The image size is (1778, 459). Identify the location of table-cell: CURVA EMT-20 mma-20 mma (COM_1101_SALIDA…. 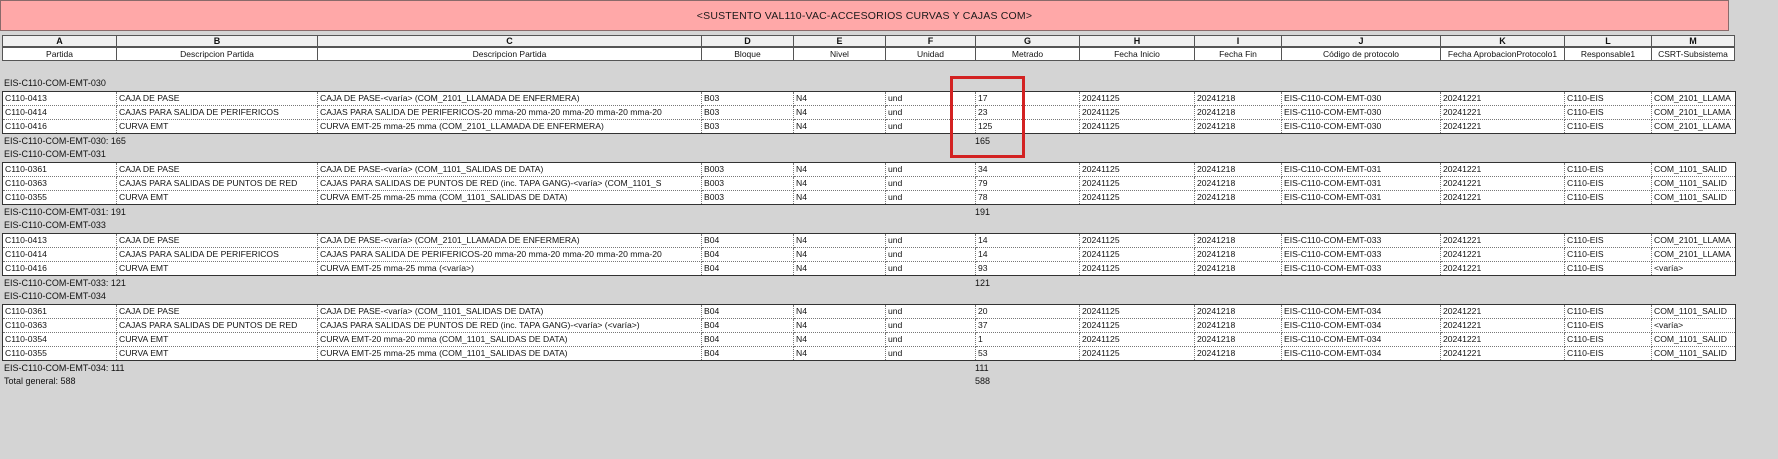
(509, 339).